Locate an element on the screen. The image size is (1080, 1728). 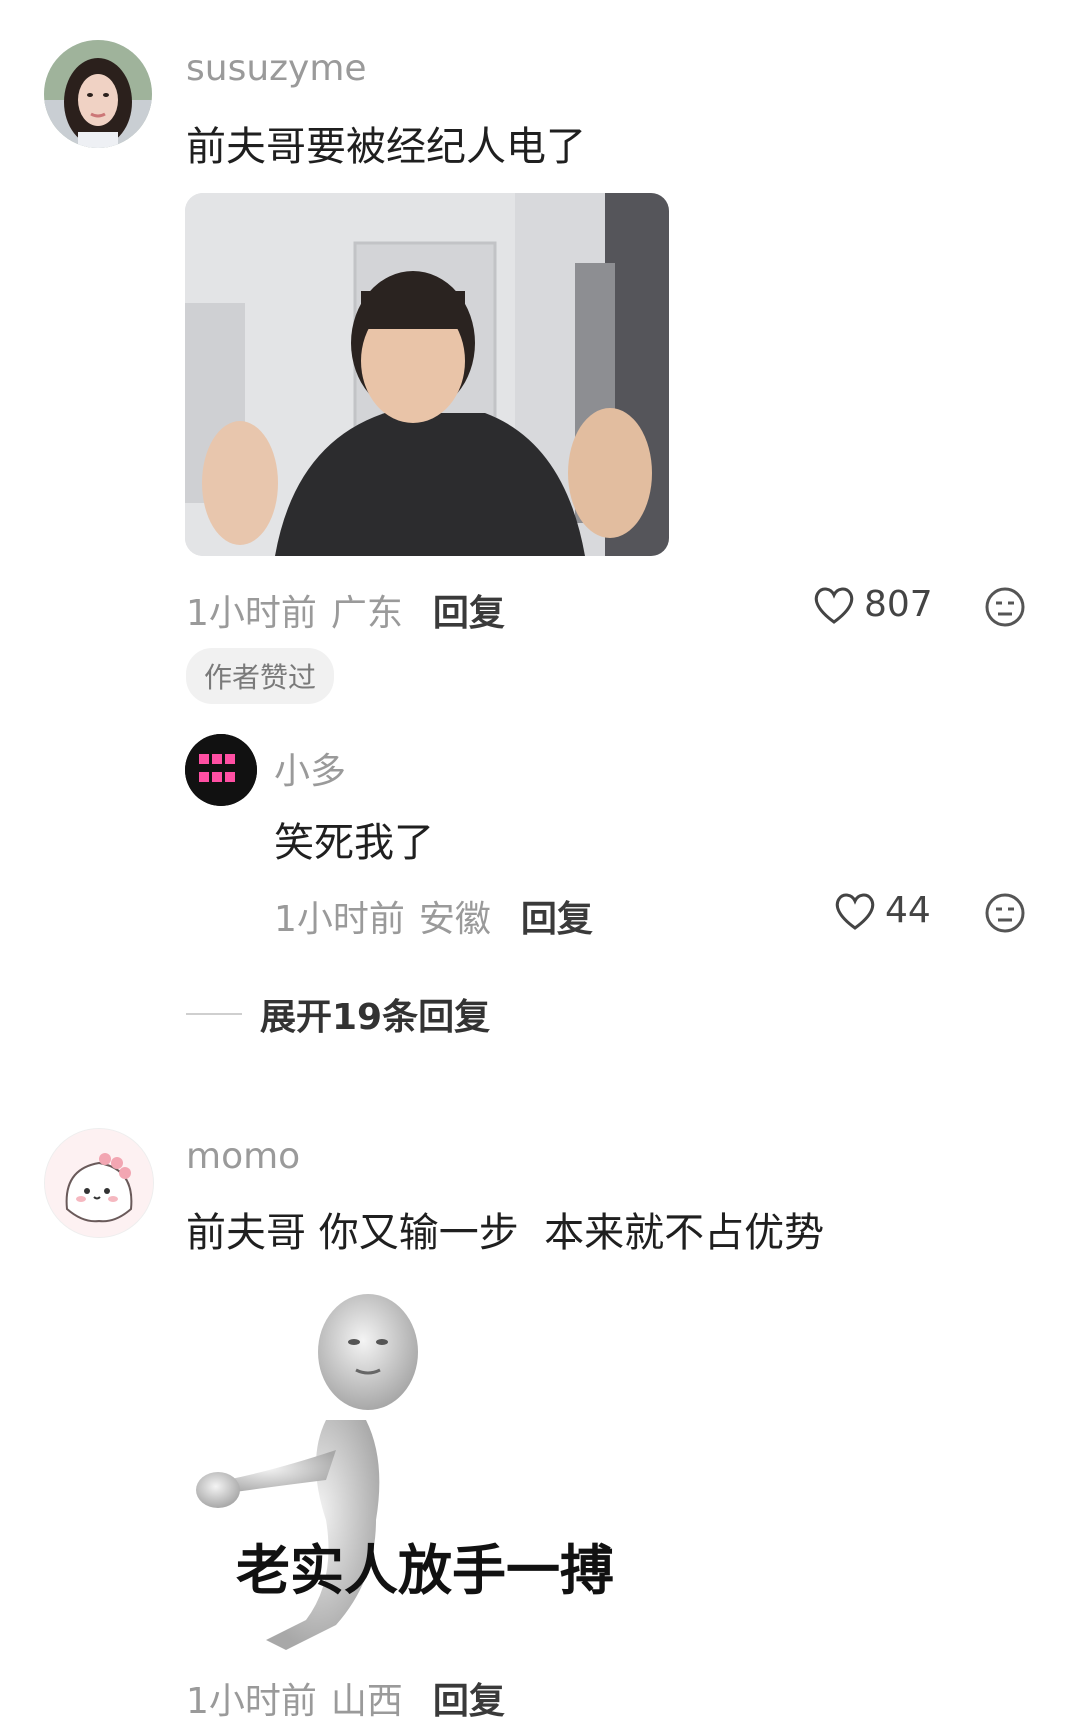
like-button: 807 is located at coordinates (872, 604).